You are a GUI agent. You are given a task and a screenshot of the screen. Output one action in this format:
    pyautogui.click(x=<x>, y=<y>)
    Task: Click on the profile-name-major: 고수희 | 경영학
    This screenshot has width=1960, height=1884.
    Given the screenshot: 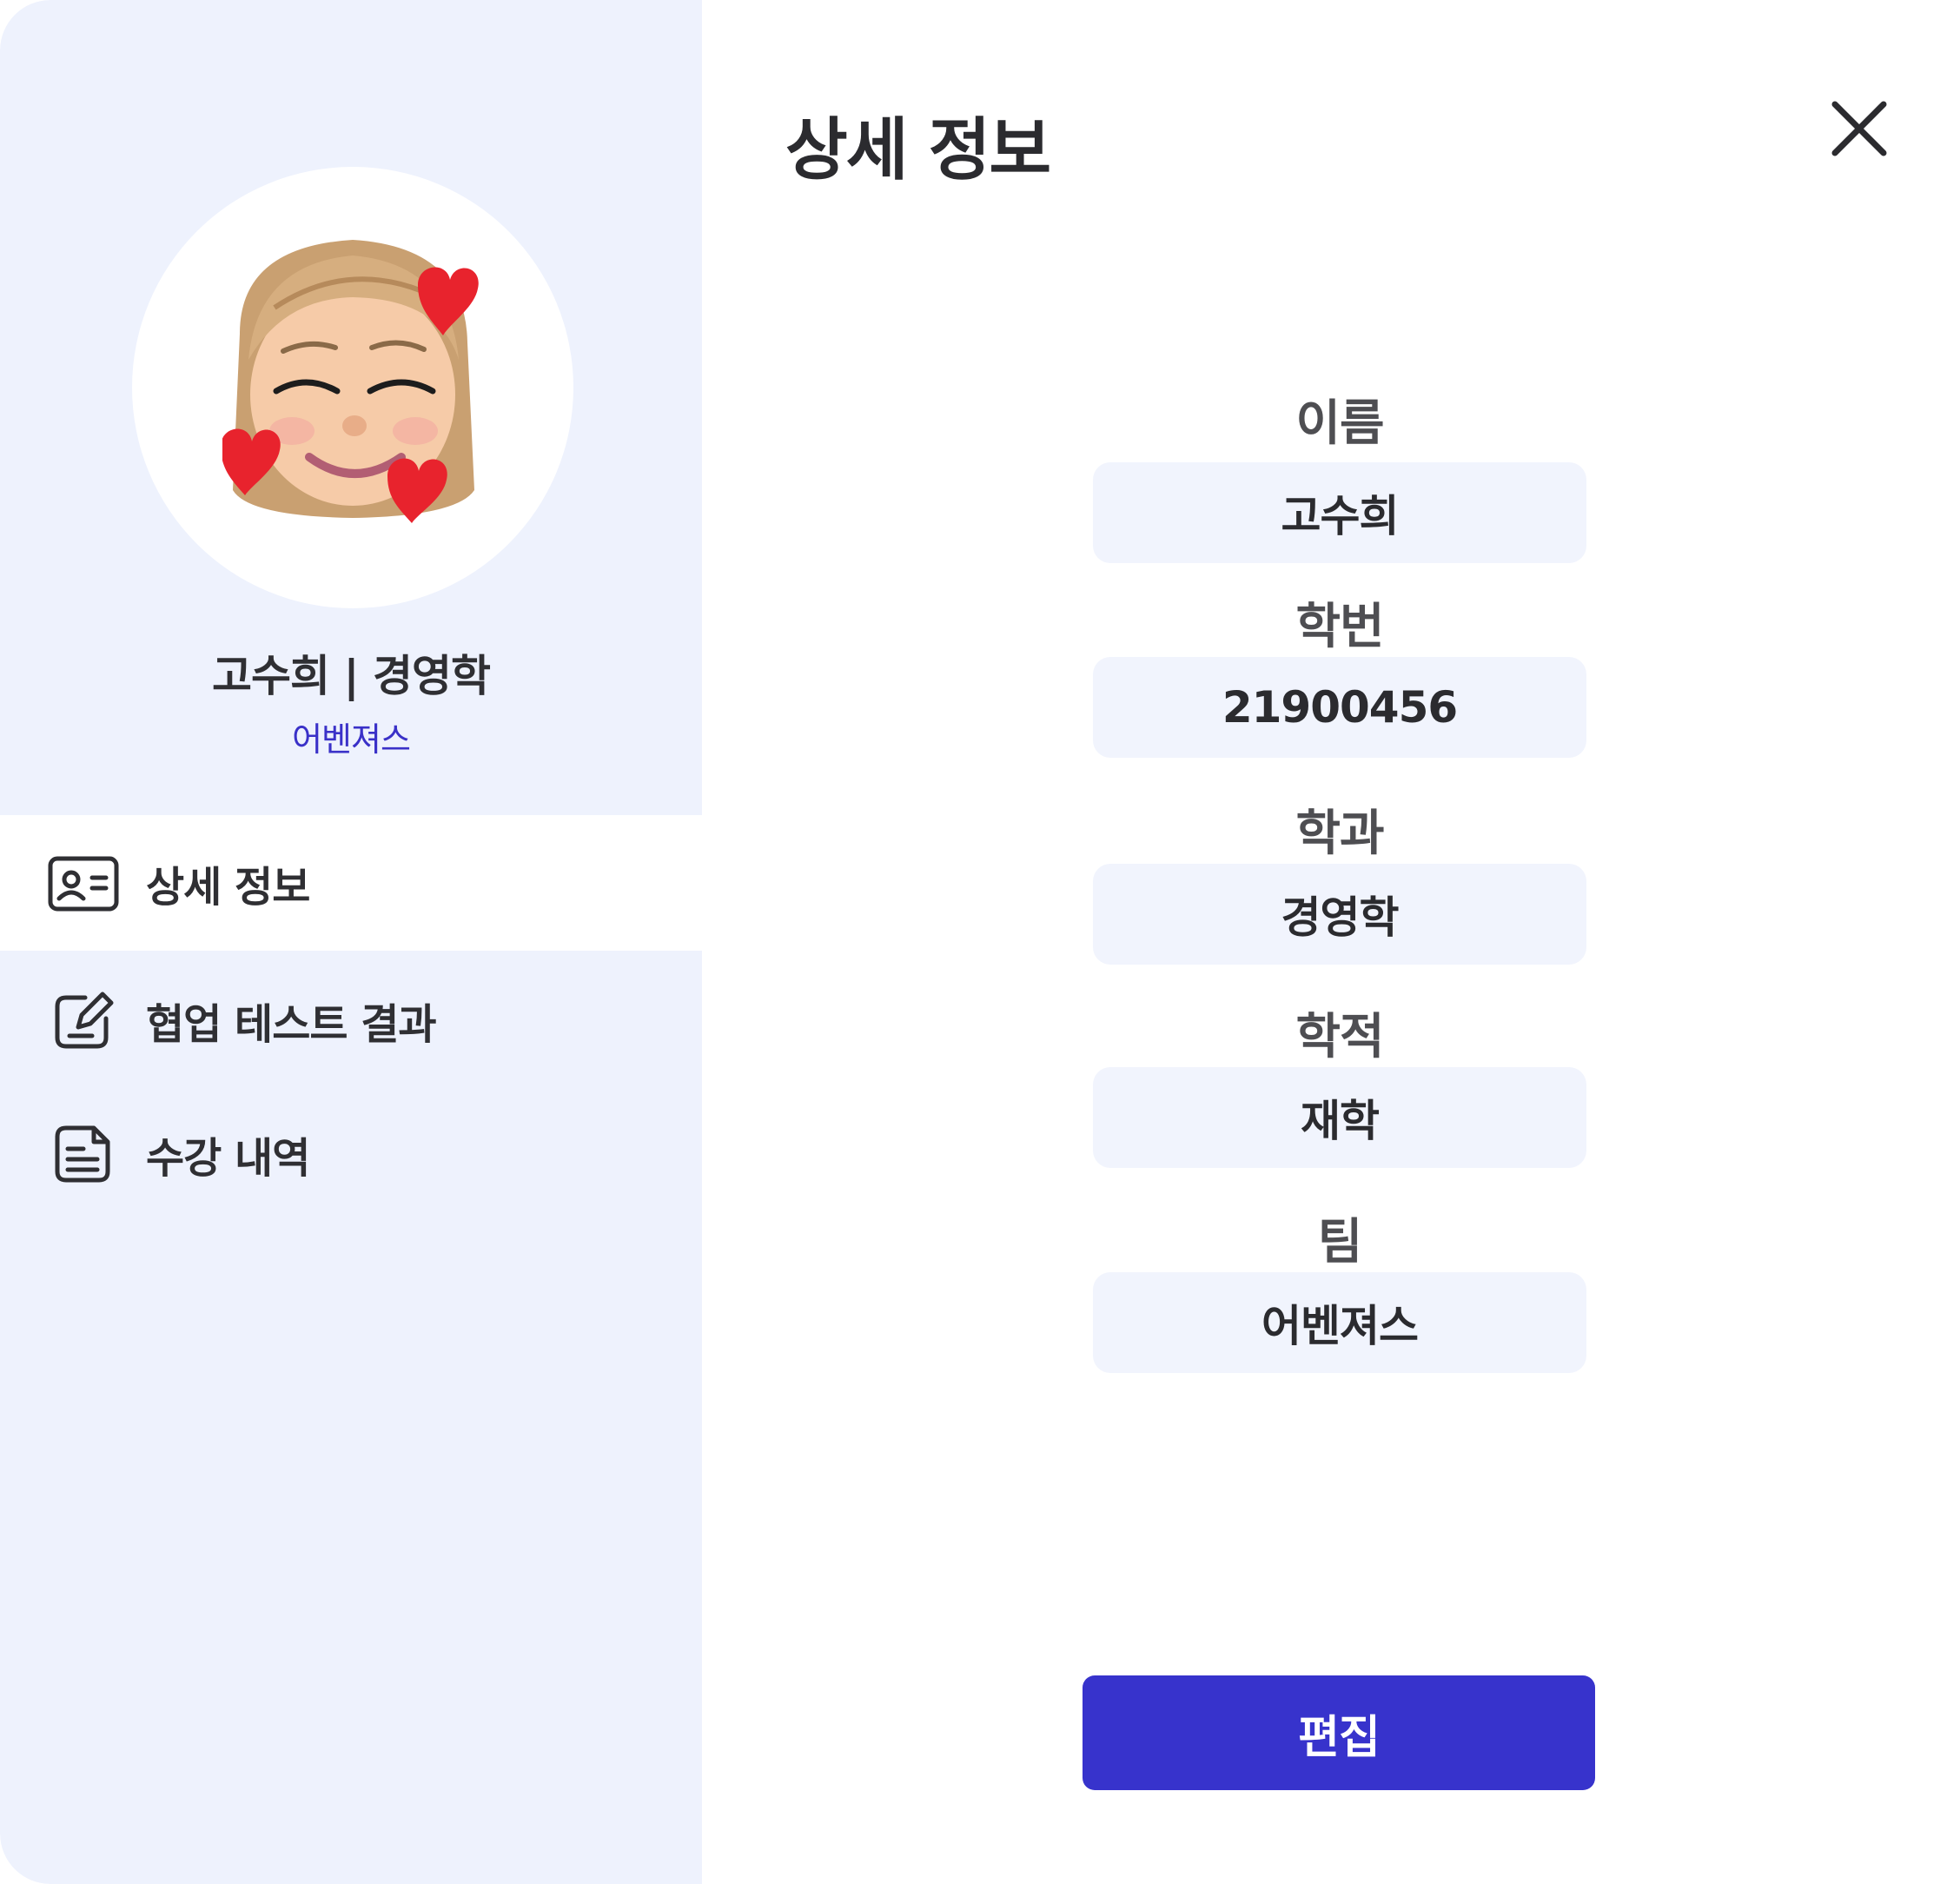 What is the action you would take?
    pyautogui.click(x=351, y=676)
    